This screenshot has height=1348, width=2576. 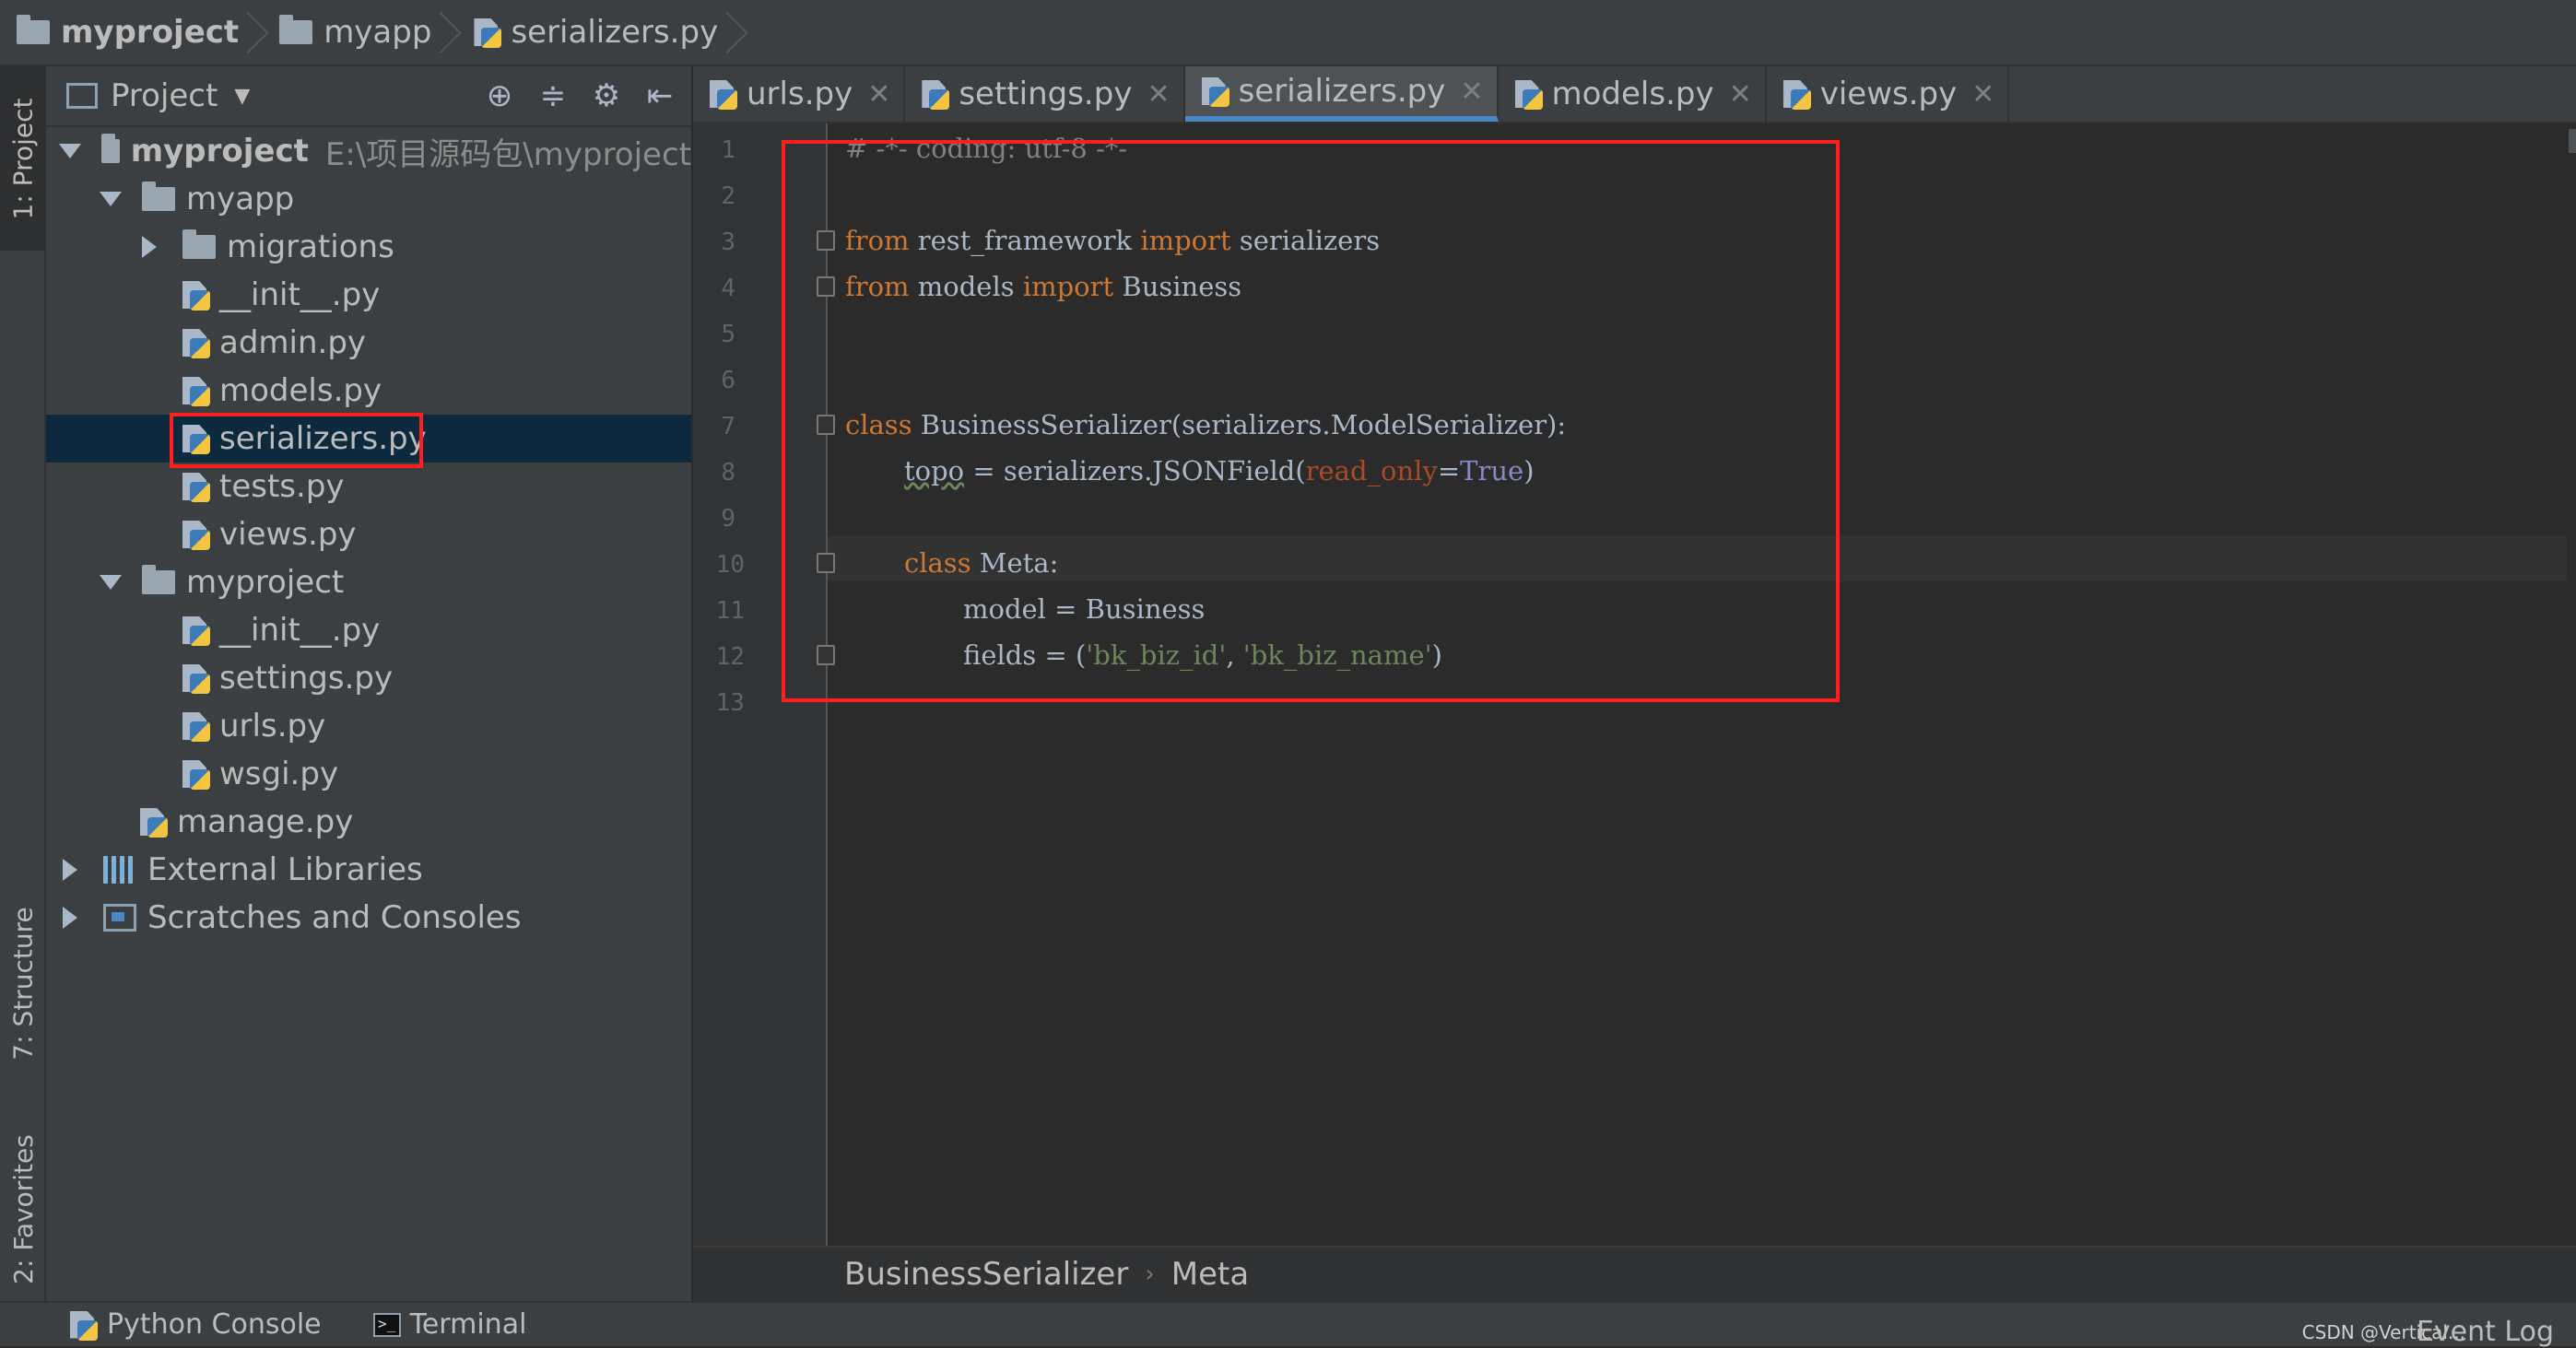 I want to click on tree-item-selected-file: serializers.py, so click(x=368, y=439).